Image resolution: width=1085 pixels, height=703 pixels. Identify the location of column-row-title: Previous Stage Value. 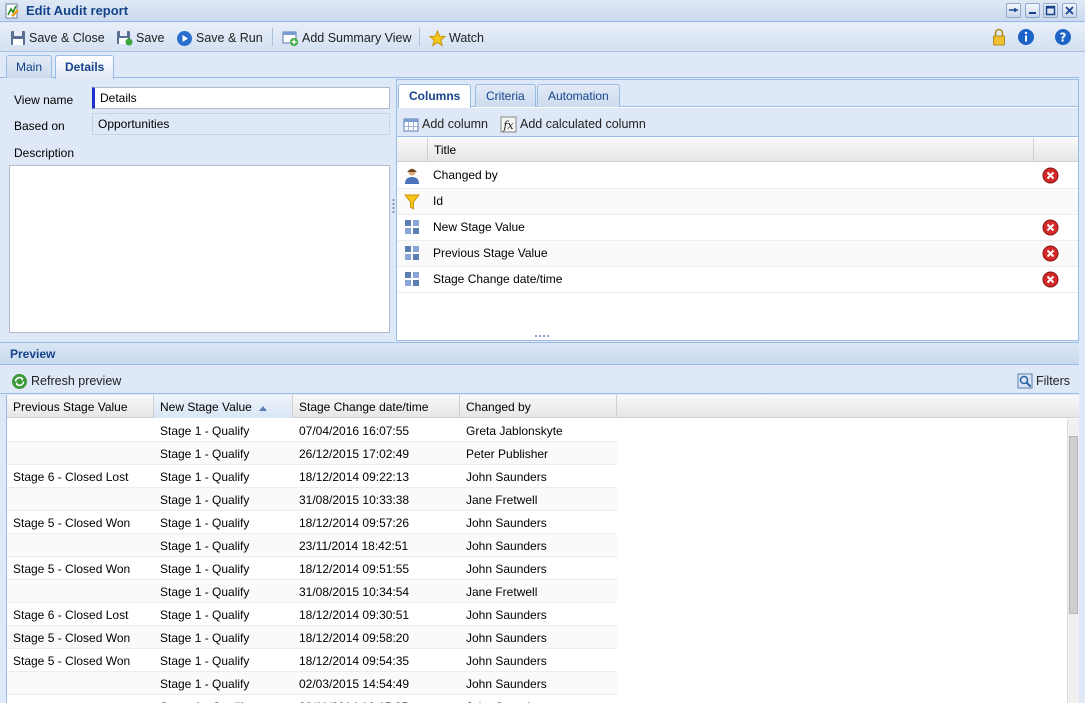
(490, 253).